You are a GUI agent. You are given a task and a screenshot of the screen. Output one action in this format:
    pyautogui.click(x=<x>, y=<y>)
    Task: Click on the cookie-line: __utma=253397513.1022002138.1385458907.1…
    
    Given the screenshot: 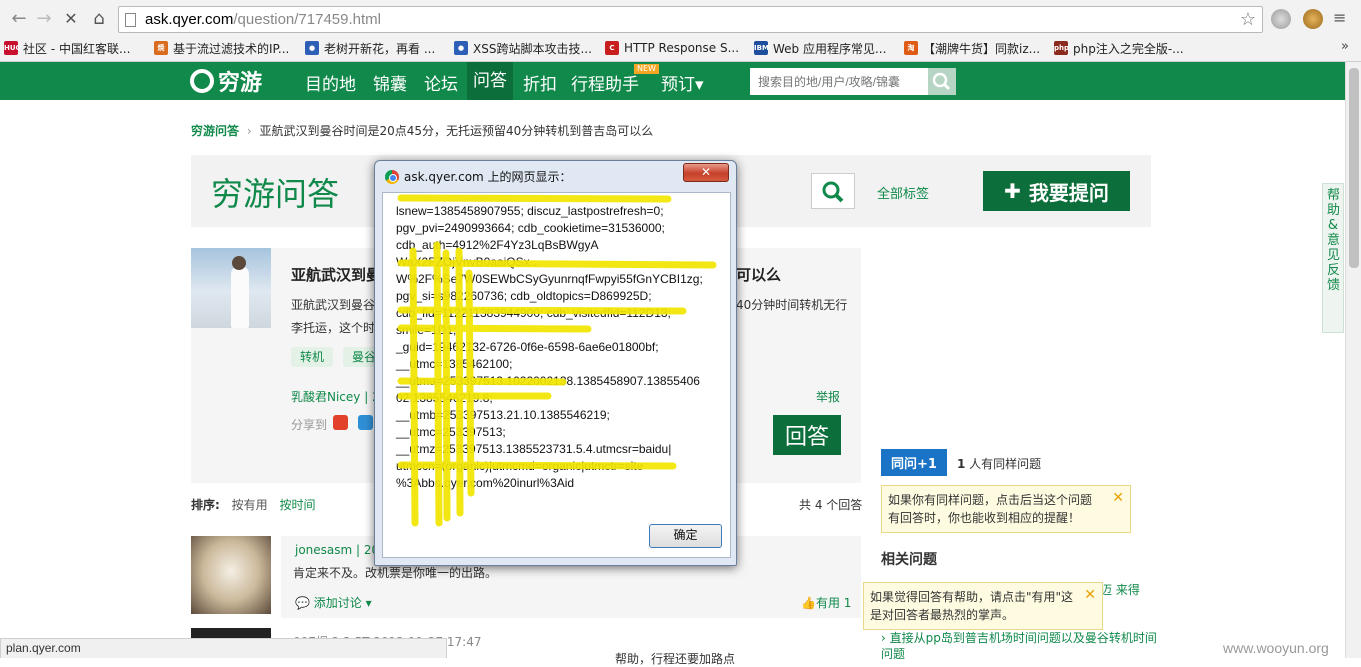 What is the action you would take?
    pyautogui.click(x=548, y=381)
    